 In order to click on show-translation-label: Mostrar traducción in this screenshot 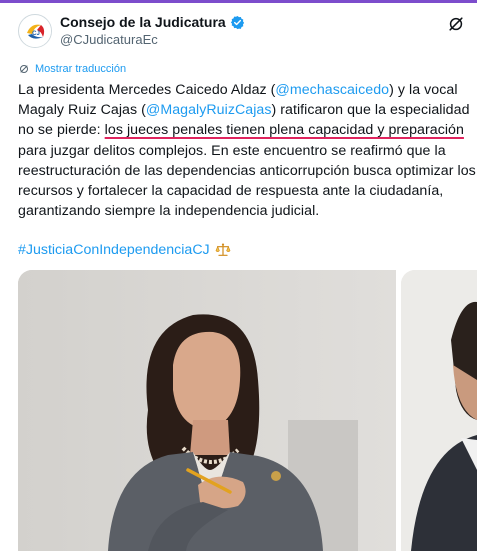, I will do `click(81, 69)`.